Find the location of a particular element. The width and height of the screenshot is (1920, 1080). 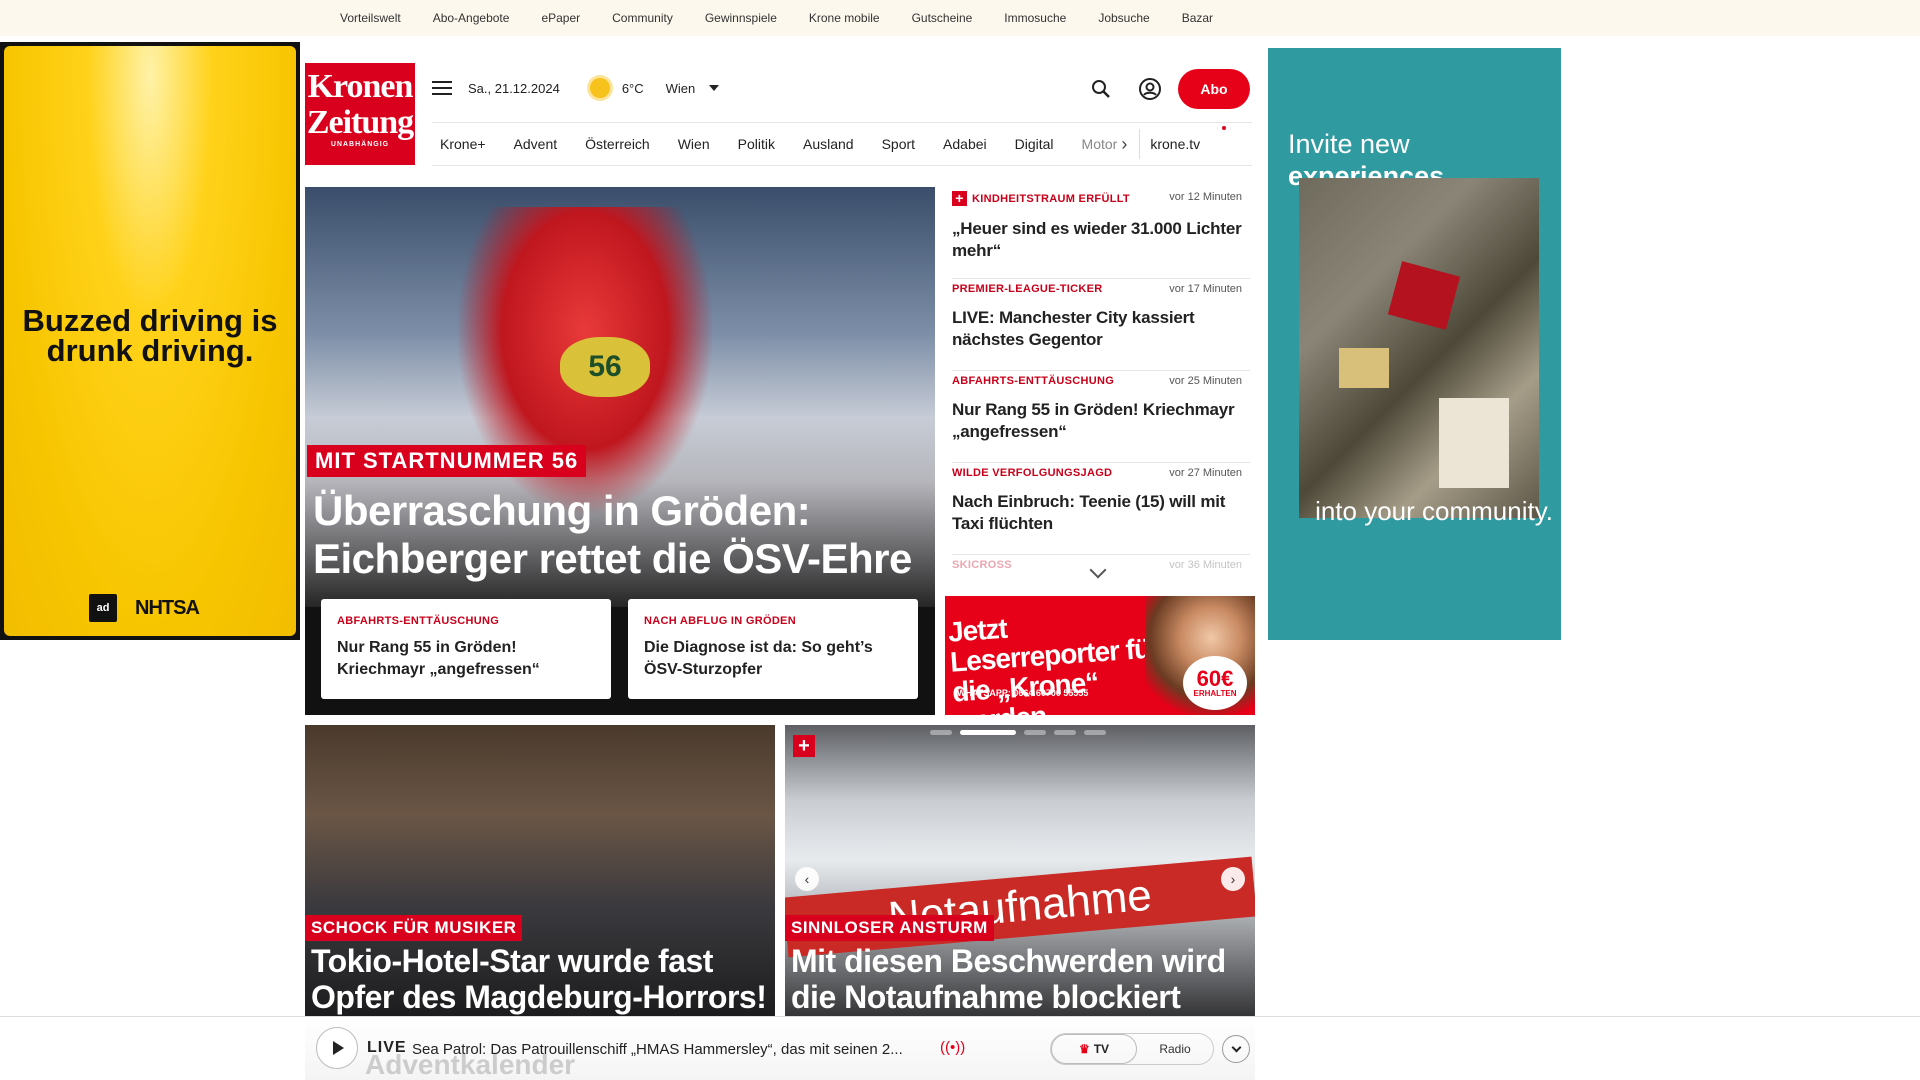

nav-item-ausland: Ausland is located at coordinates (828, 144).